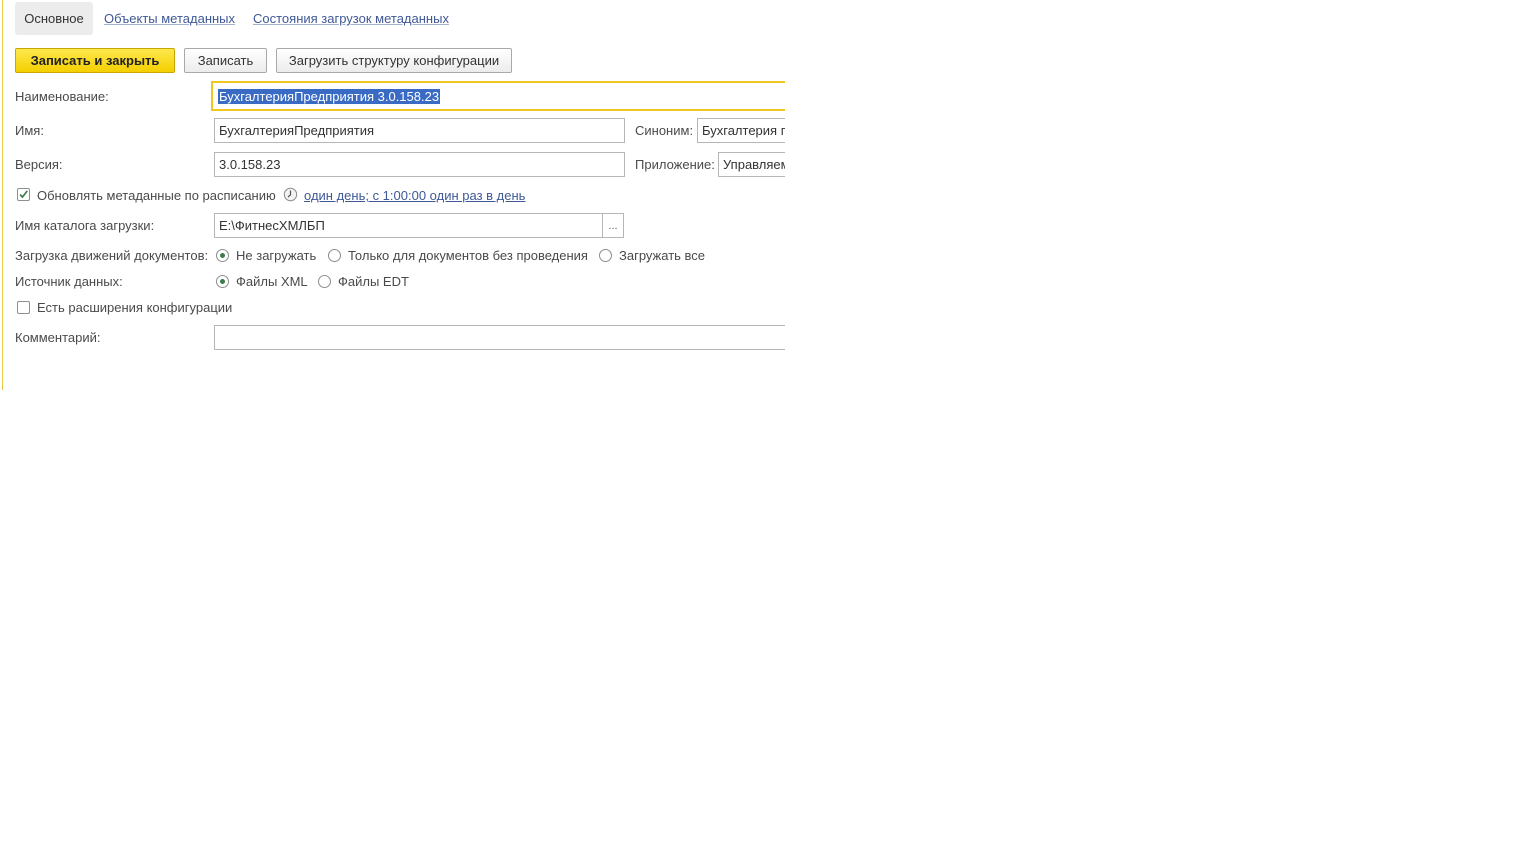 The image size is (1536, 864). What do you see at coordinates (468, 255) in the screenshot?
I see `movements-option-unposted-label: Только для документов без проведения` at bounding box center [468, 255].